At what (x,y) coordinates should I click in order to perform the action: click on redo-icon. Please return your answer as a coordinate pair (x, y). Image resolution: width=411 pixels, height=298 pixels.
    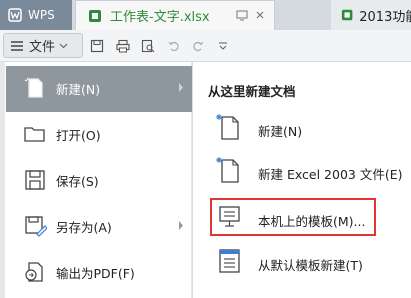
    Looking at the image, I should click on (198, 46).